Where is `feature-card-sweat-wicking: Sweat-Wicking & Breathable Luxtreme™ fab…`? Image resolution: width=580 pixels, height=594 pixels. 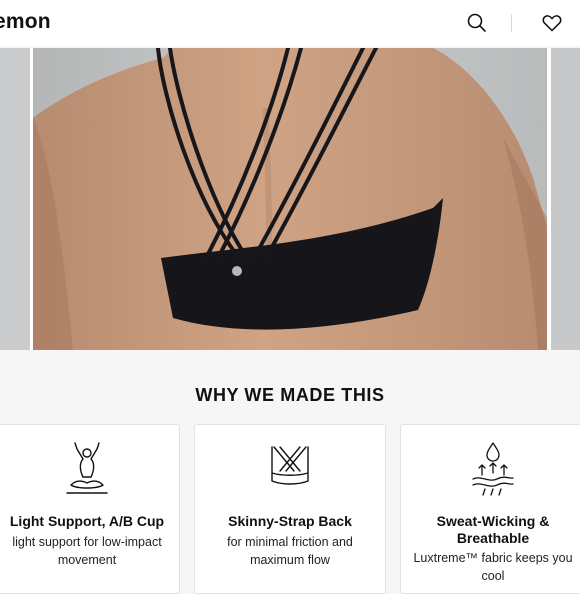
feature-card-sweat-wicking: Sweat-Wicking & Breathable Luxtreme™ fab… is located at coordinates (490, 509).